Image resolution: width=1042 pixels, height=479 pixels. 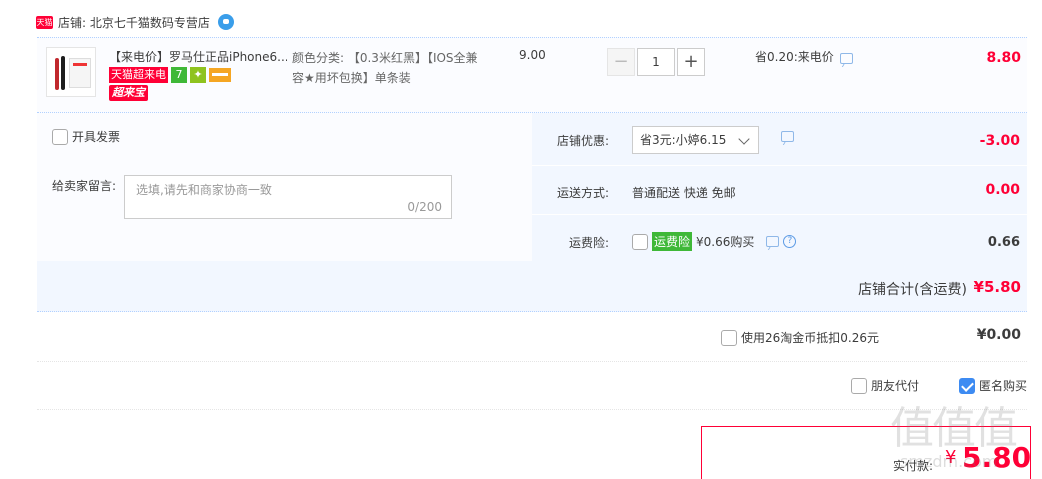 I want to click on quantity-input: 1, so click(x=656, y=62).